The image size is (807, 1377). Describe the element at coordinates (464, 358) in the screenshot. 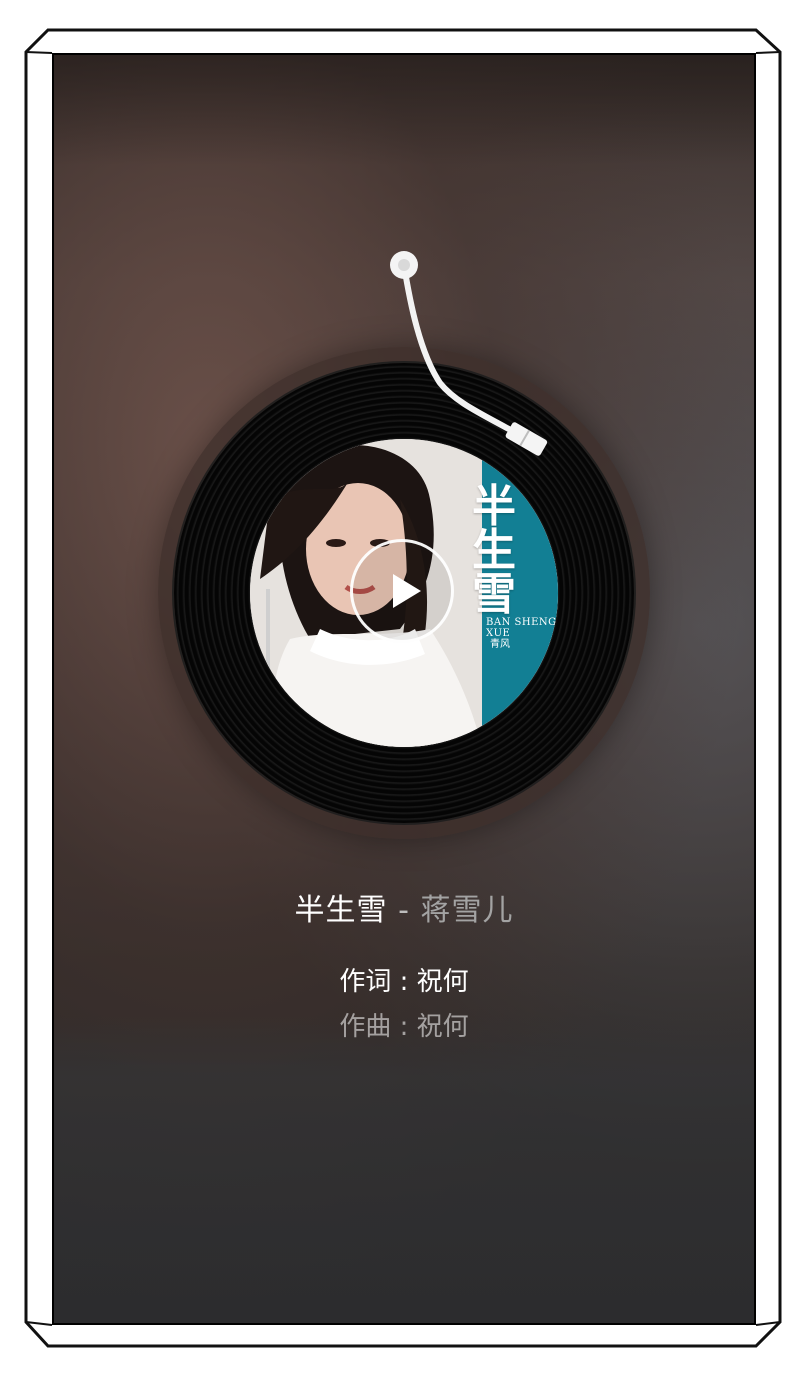

I see `tonearm-icon` at that location.